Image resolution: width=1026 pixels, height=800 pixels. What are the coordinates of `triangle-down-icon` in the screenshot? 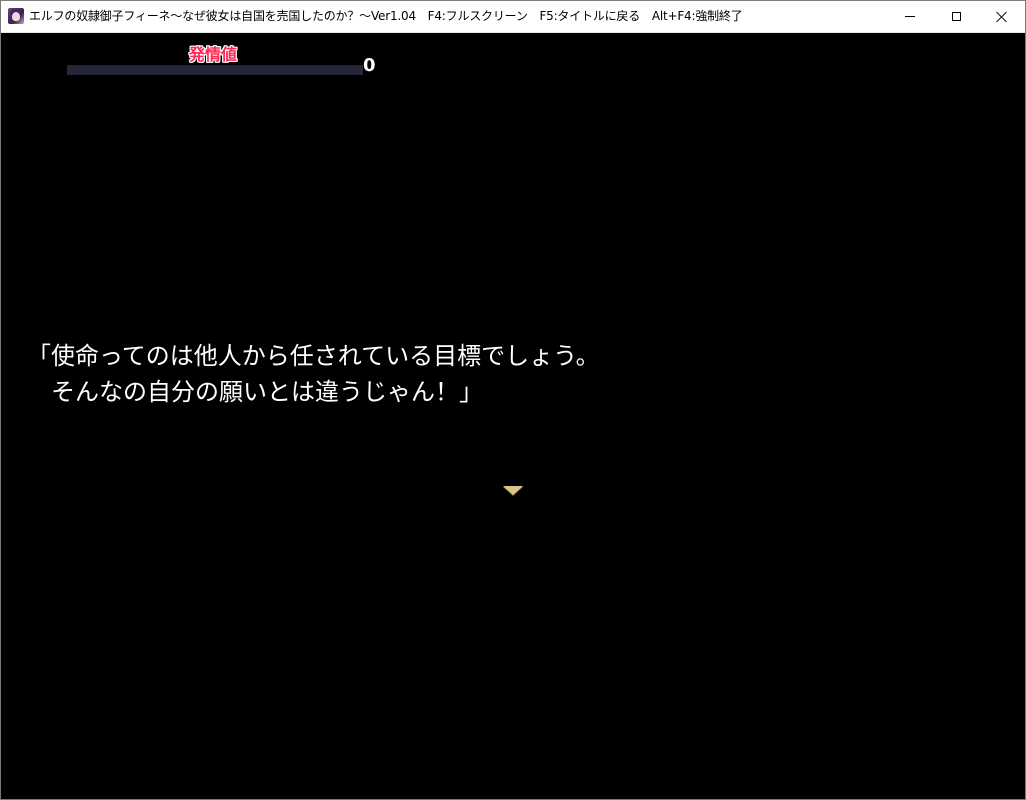 It's located at (513, 490).